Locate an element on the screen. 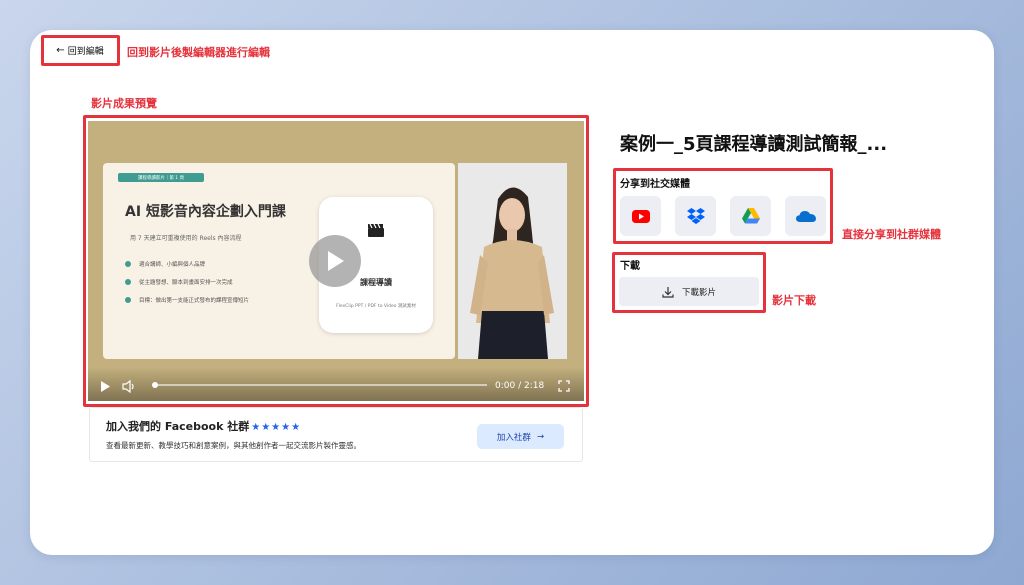 This screenshot has height=585, width=1024. back-annotation-box is located at coordinates (80, 50).